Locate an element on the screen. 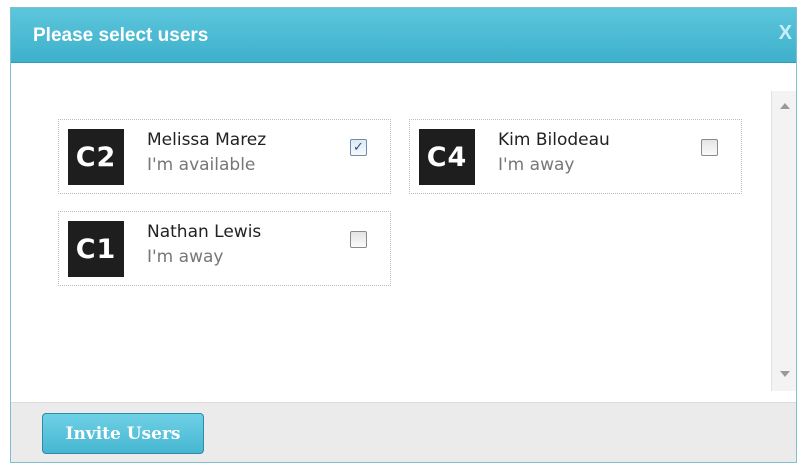 The height and width of the screenshot is (463, 797). user-card-melissa-marez: C2 Melissa Marez I'm available ✓ is located at coordinates (224, 156).